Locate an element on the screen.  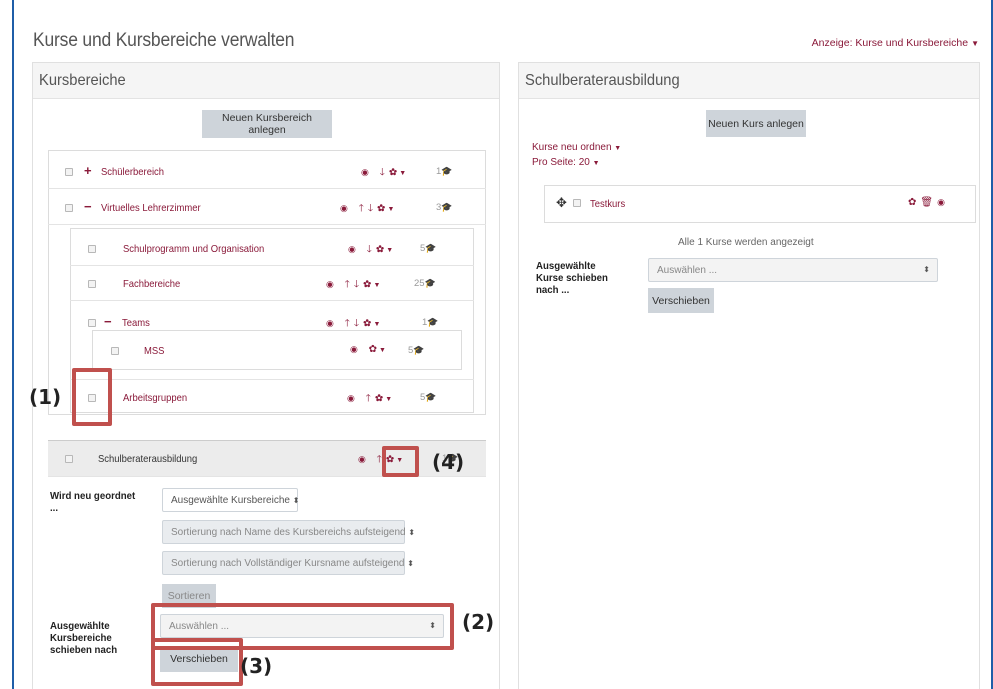
resort-scope-select: Ausgewählte Kursbereiche ⬍ is located at coordinates (231, 500).